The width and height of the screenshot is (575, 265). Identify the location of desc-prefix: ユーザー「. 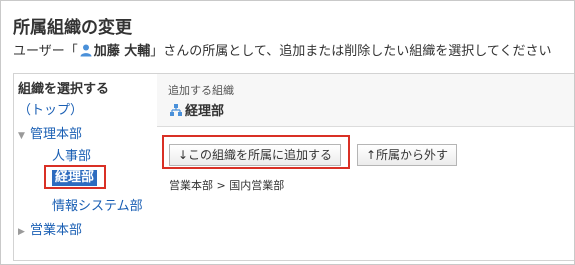
(45, 51).